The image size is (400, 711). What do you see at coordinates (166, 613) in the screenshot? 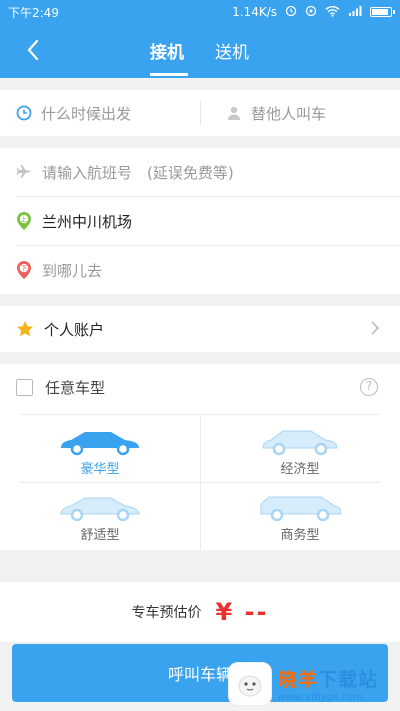
I see `price-estimate-label: 专车预估价` at bounding box center [166, 613].